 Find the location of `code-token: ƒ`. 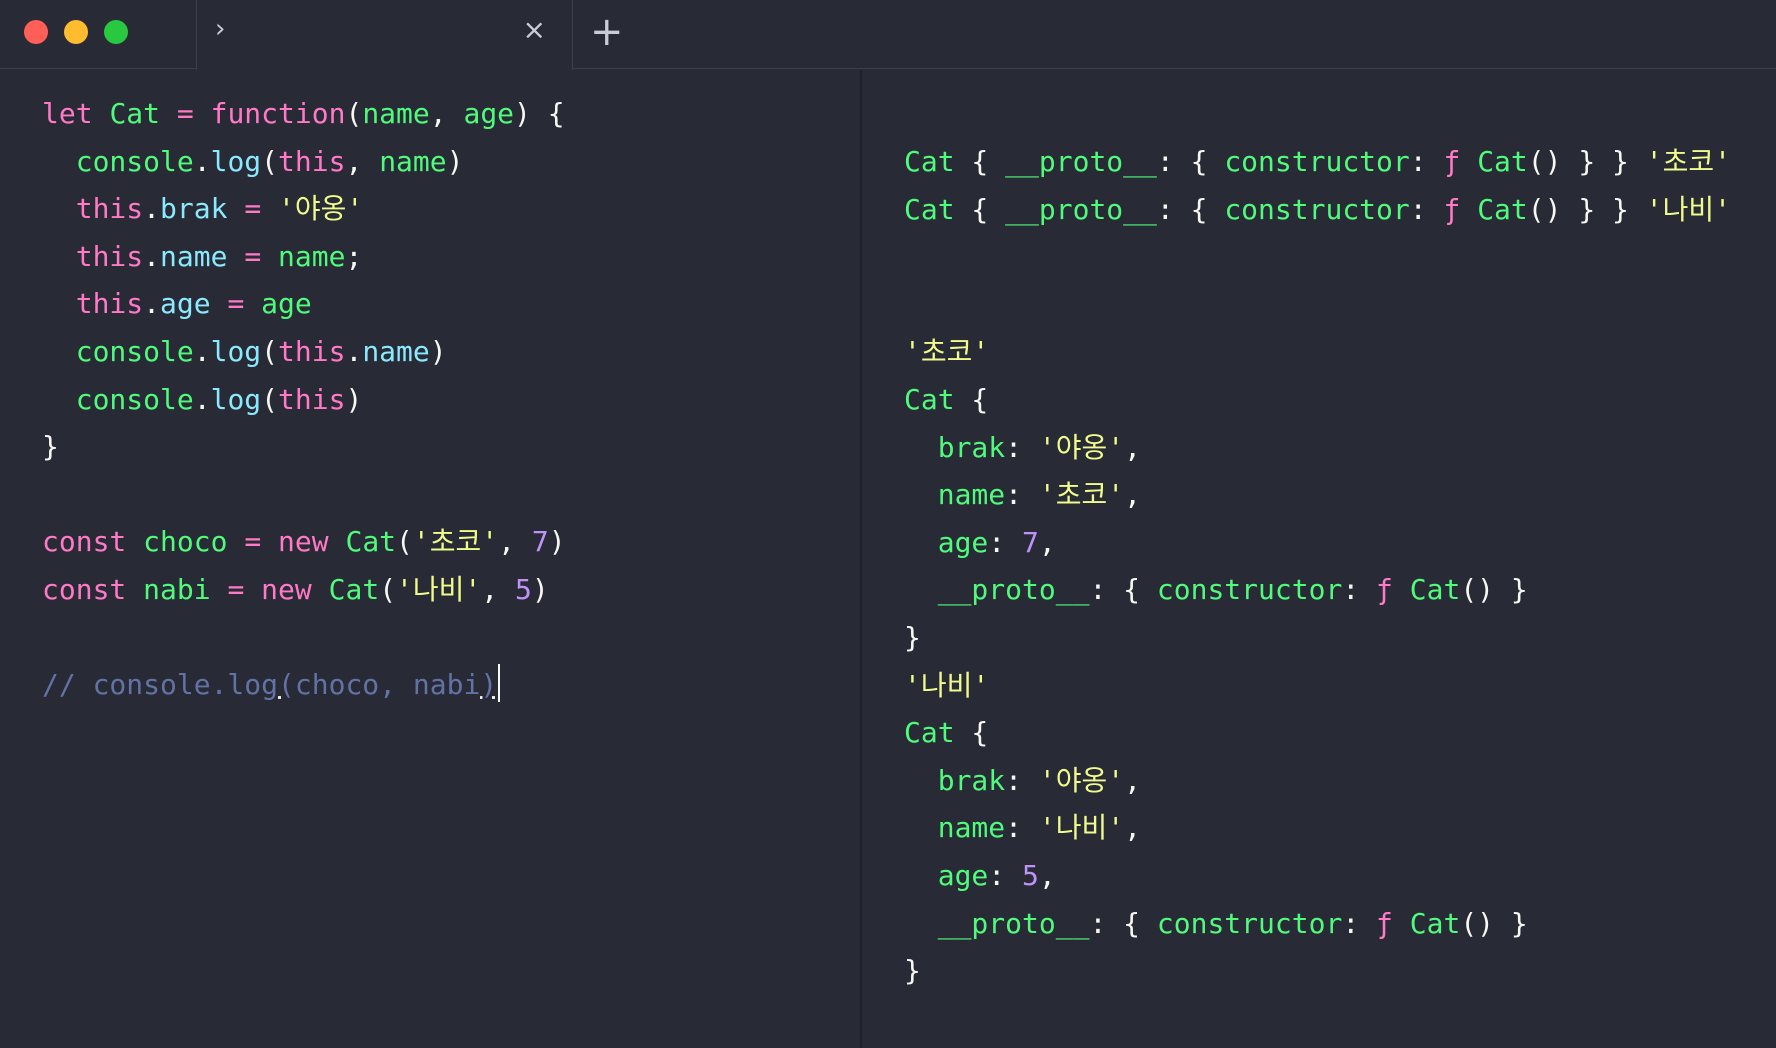

code-token: ƒ is located at coordinates (1452, 161).